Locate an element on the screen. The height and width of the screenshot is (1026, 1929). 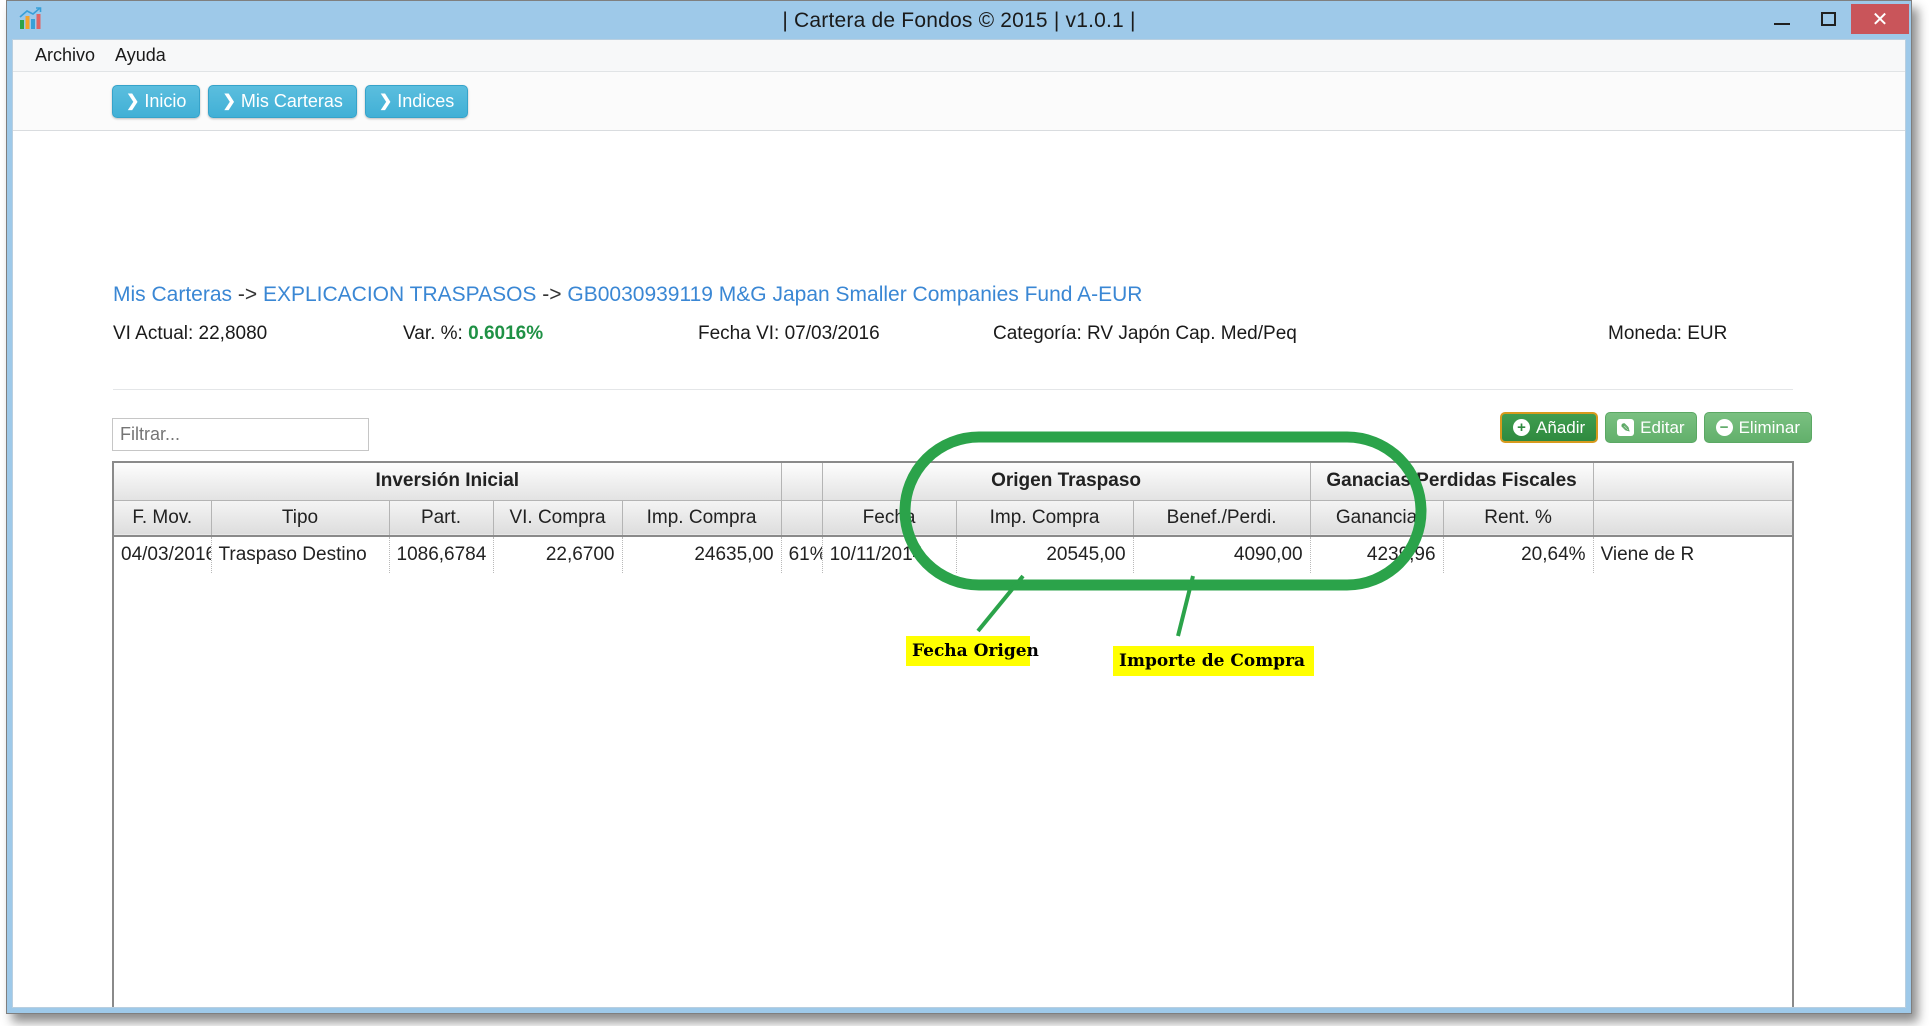
window-controls: ✕ is located at coordinates (1834, 19).